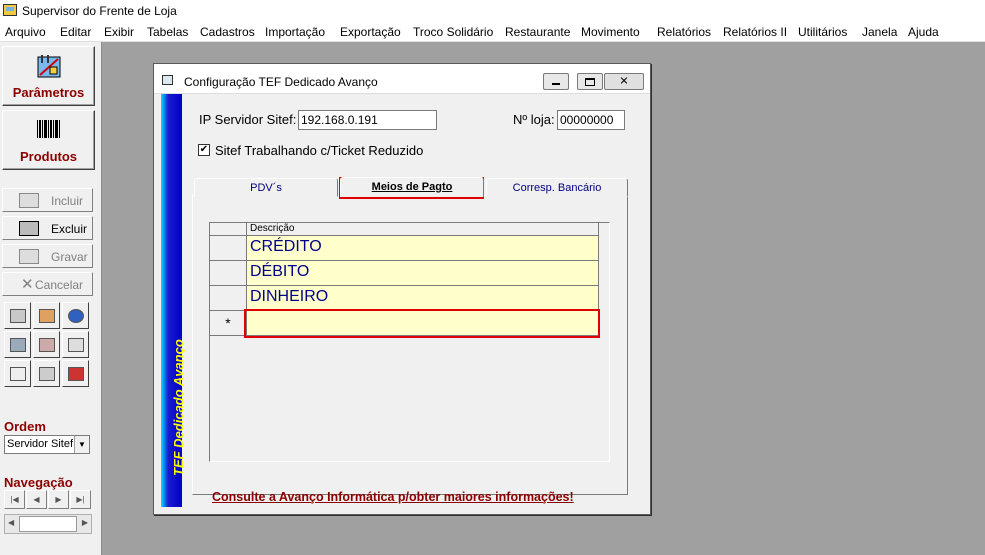 The height and width of the screenshot is (555, 985). What do you see at coordinates (423, 273) in the screenshot?
I see `cell-descricao: DÉBITO` at bounding box center [423, 273].